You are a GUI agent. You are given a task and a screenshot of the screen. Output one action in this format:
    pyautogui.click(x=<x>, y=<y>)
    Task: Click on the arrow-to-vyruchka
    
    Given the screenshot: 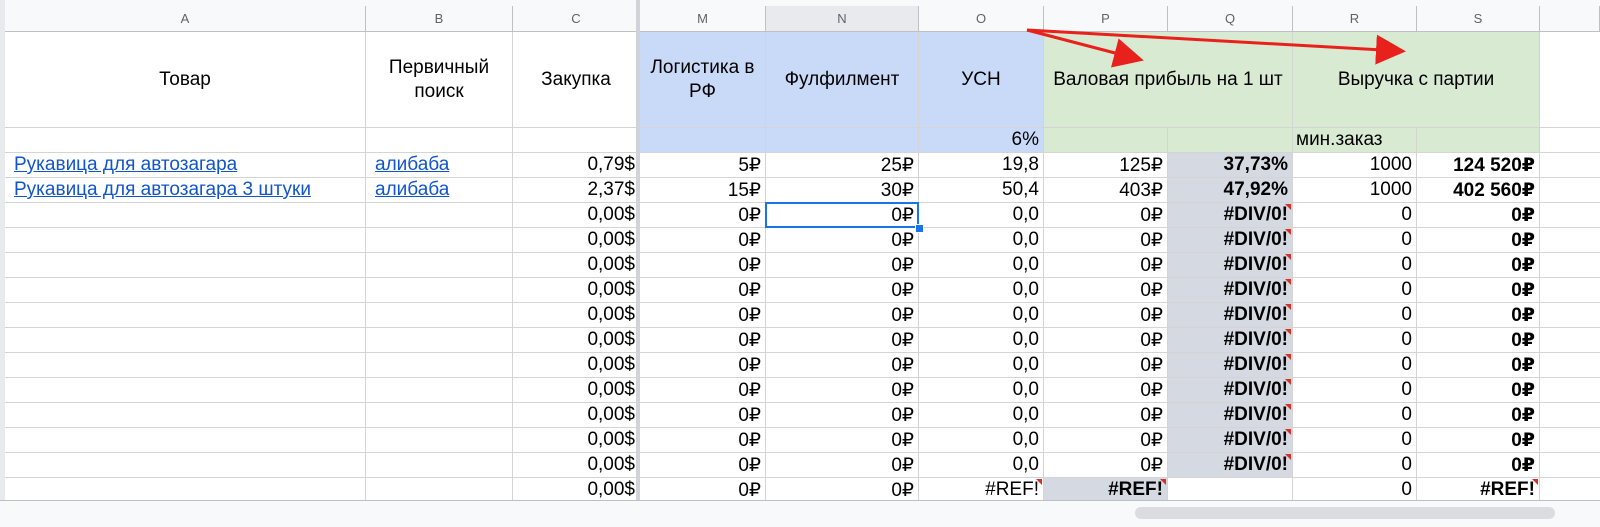 What is the action you would take?
    pyautogui.click(x=1216, y=46)
    